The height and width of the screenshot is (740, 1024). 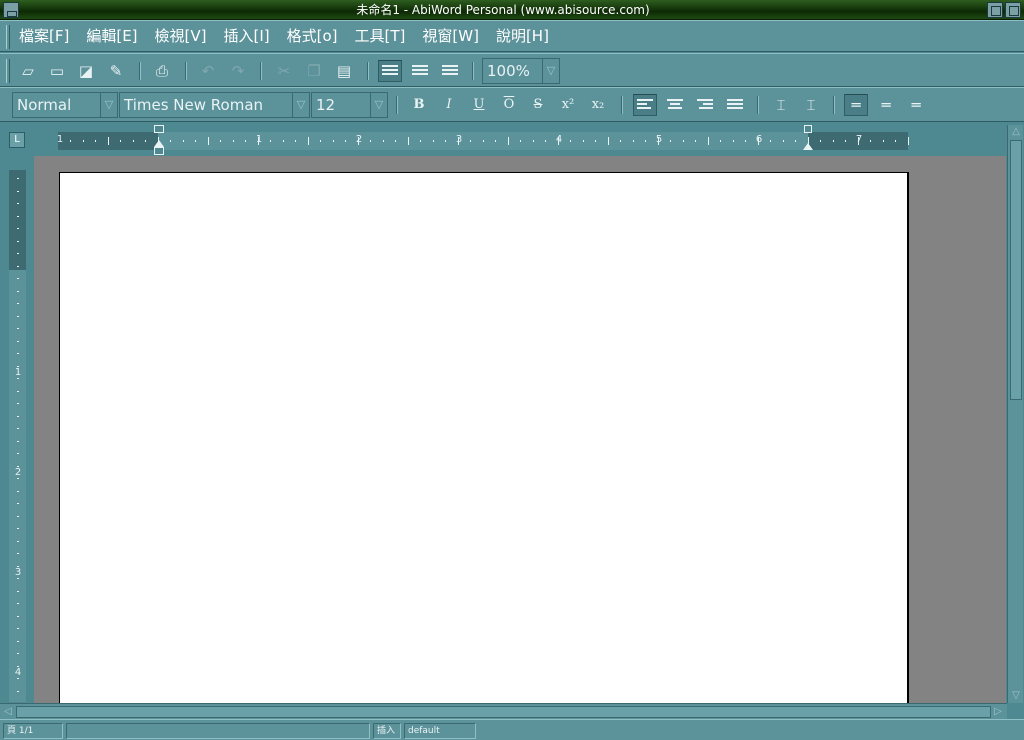 What do you see at coordinates (208, 71) in the screenshot?
I see `undo-icon: ↶` at bounding box center [208, 71].